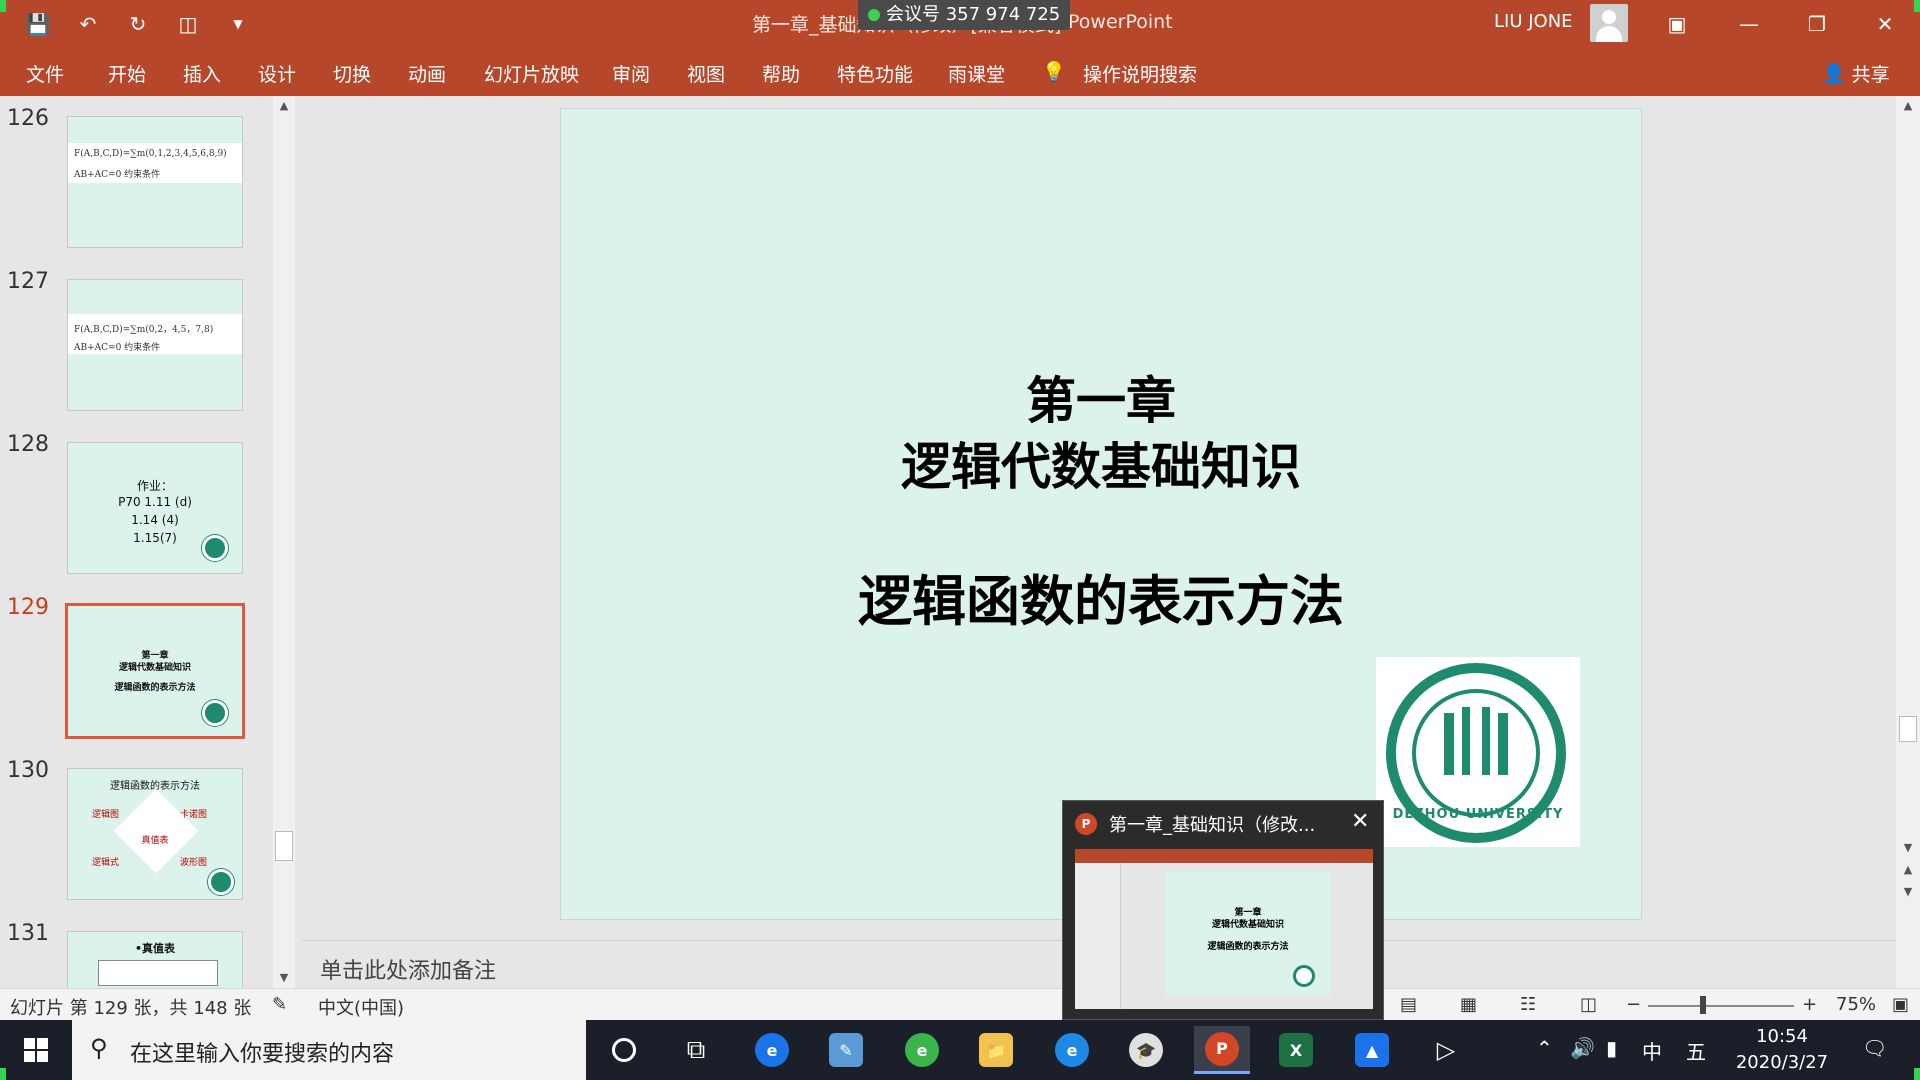  I want to click on slide-thumbnail-129: 第一章 逻辑代数基础知识 逻辑函数的表示方法, so click(155, 671).